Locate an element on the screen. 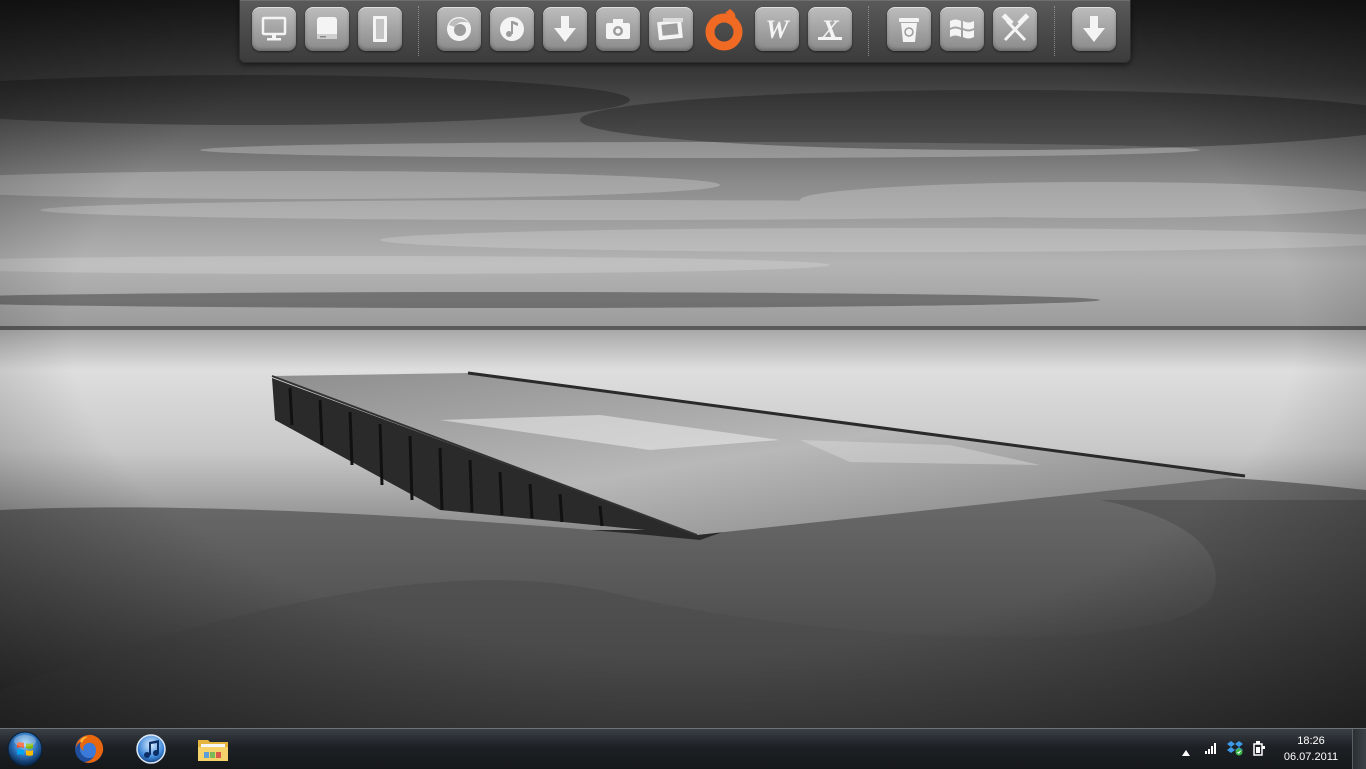 The height and width of the screenshot is (769, 1366). dock-word-button: W is located at coordinates (777, 29).